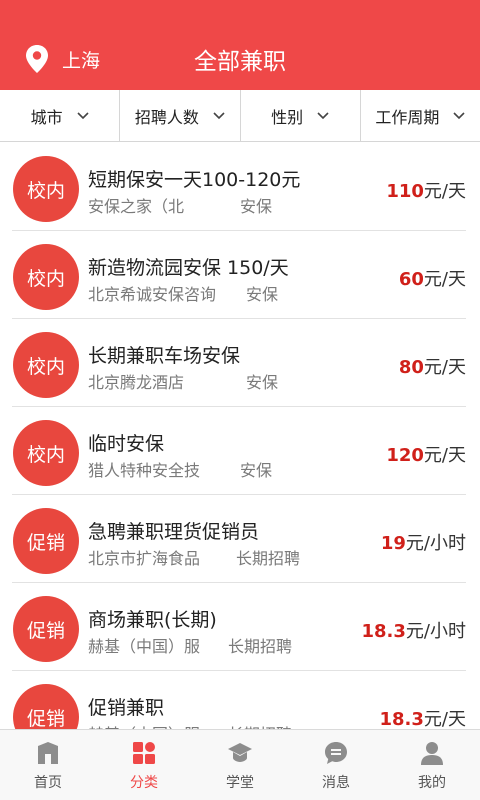 Image resolution: width=480 pixels, height=800 pixels. I want to click on graduation-cap-icon, so click(240, 752).